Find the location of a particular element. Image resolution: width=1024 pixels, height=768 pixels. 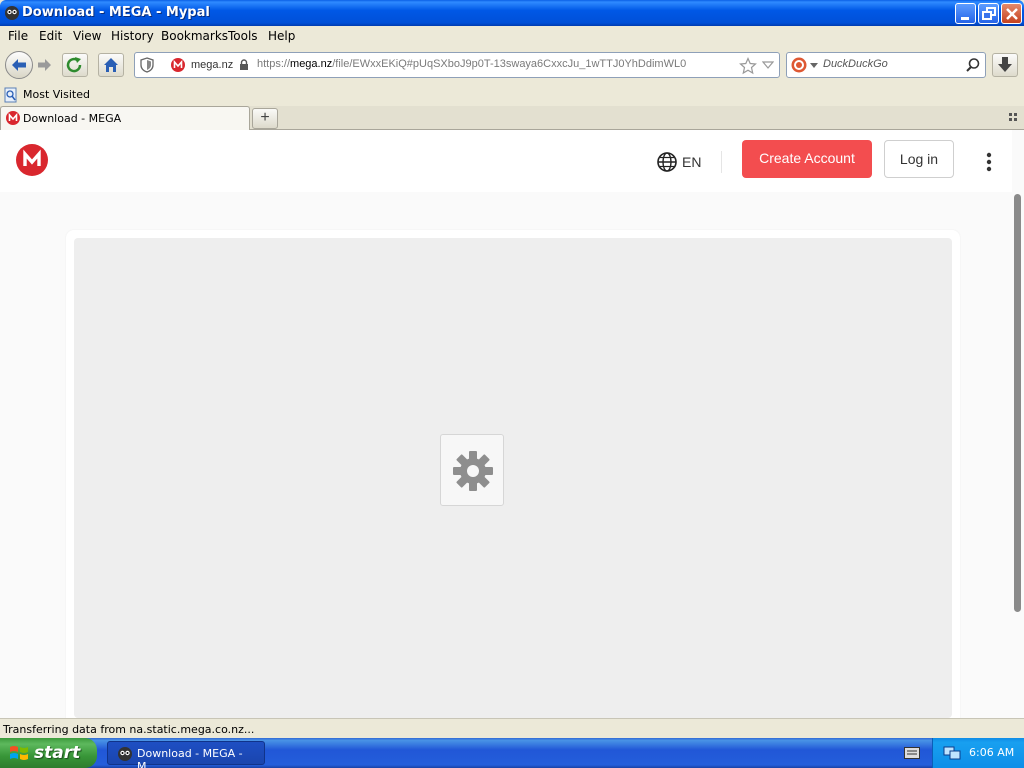

start-label: start is located at coordinates (57, 753).